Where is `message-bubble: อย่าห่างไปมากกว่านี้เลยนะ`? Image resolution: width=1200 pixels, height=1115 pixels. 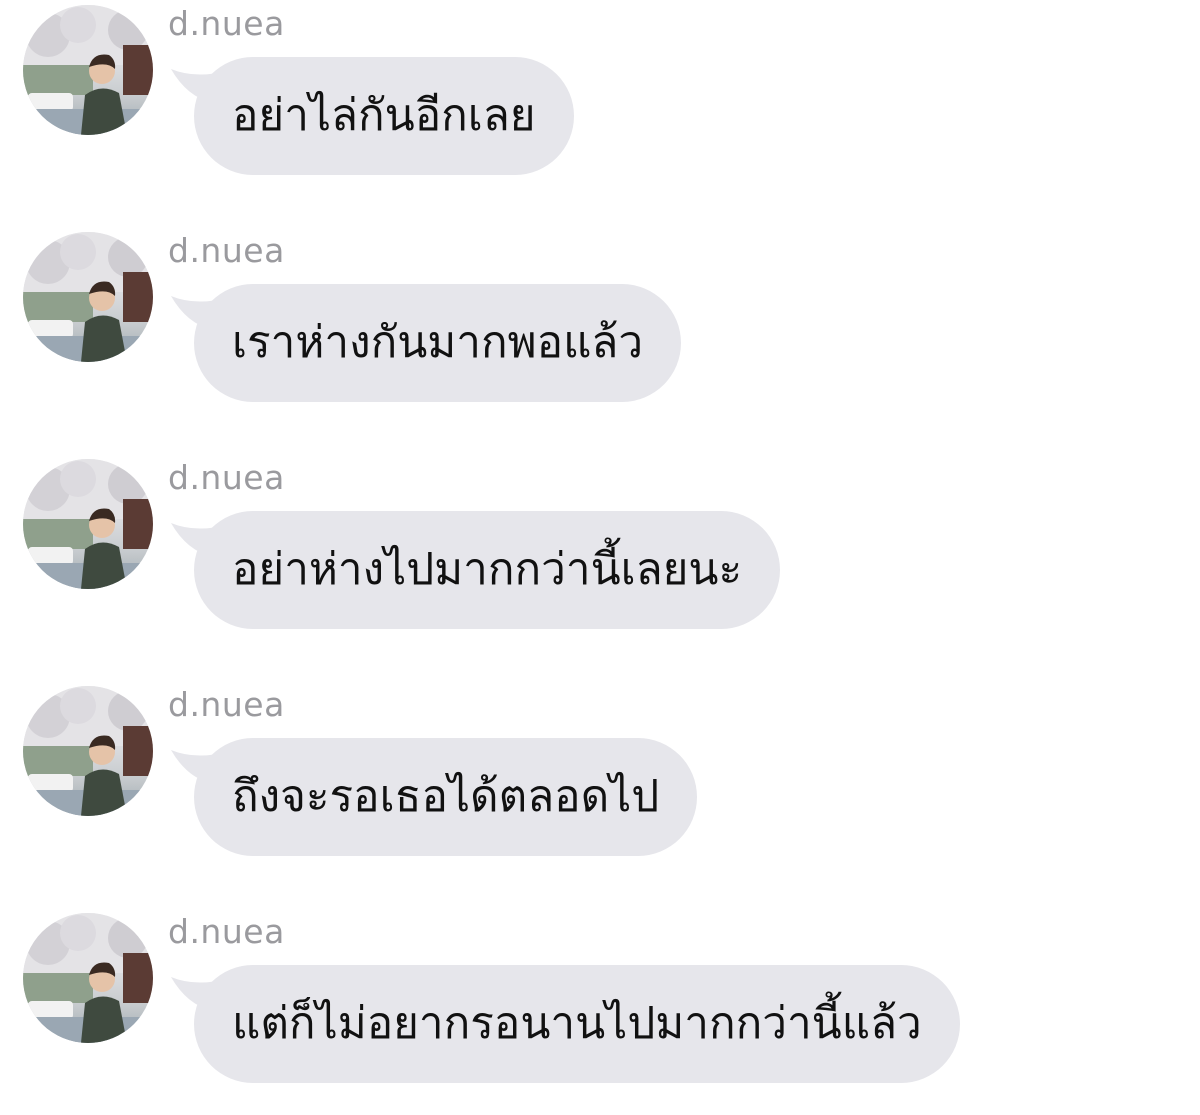 message-bubble: อย่าห่างไปมากกว่านี้เลยนะ is located at coordinates (487, 570).